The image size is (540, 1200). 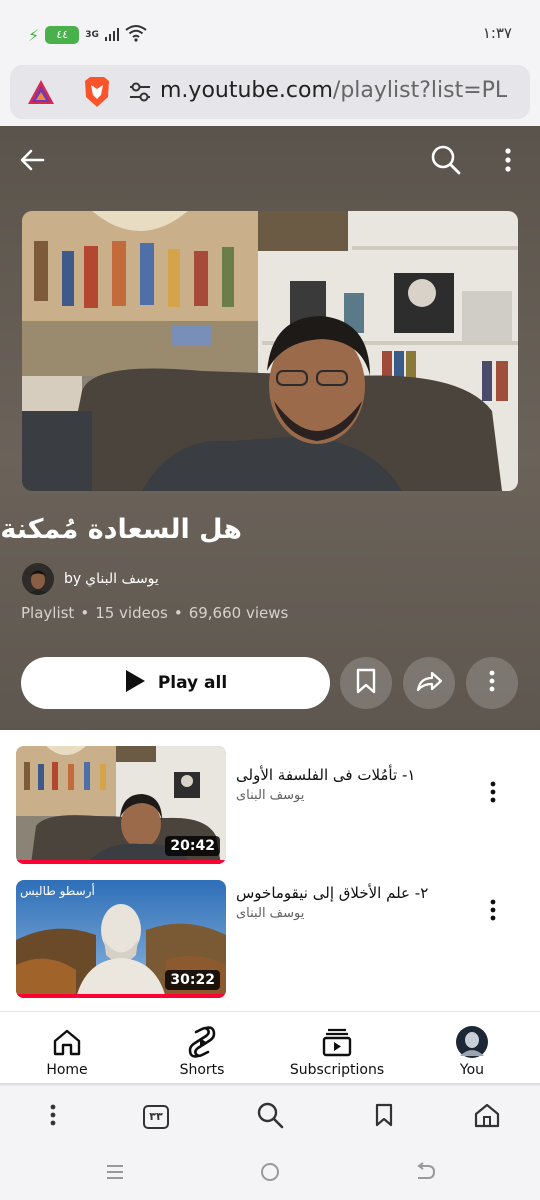 I want to click on nav-shorts: Shorts, so click(x=202, y=1048).